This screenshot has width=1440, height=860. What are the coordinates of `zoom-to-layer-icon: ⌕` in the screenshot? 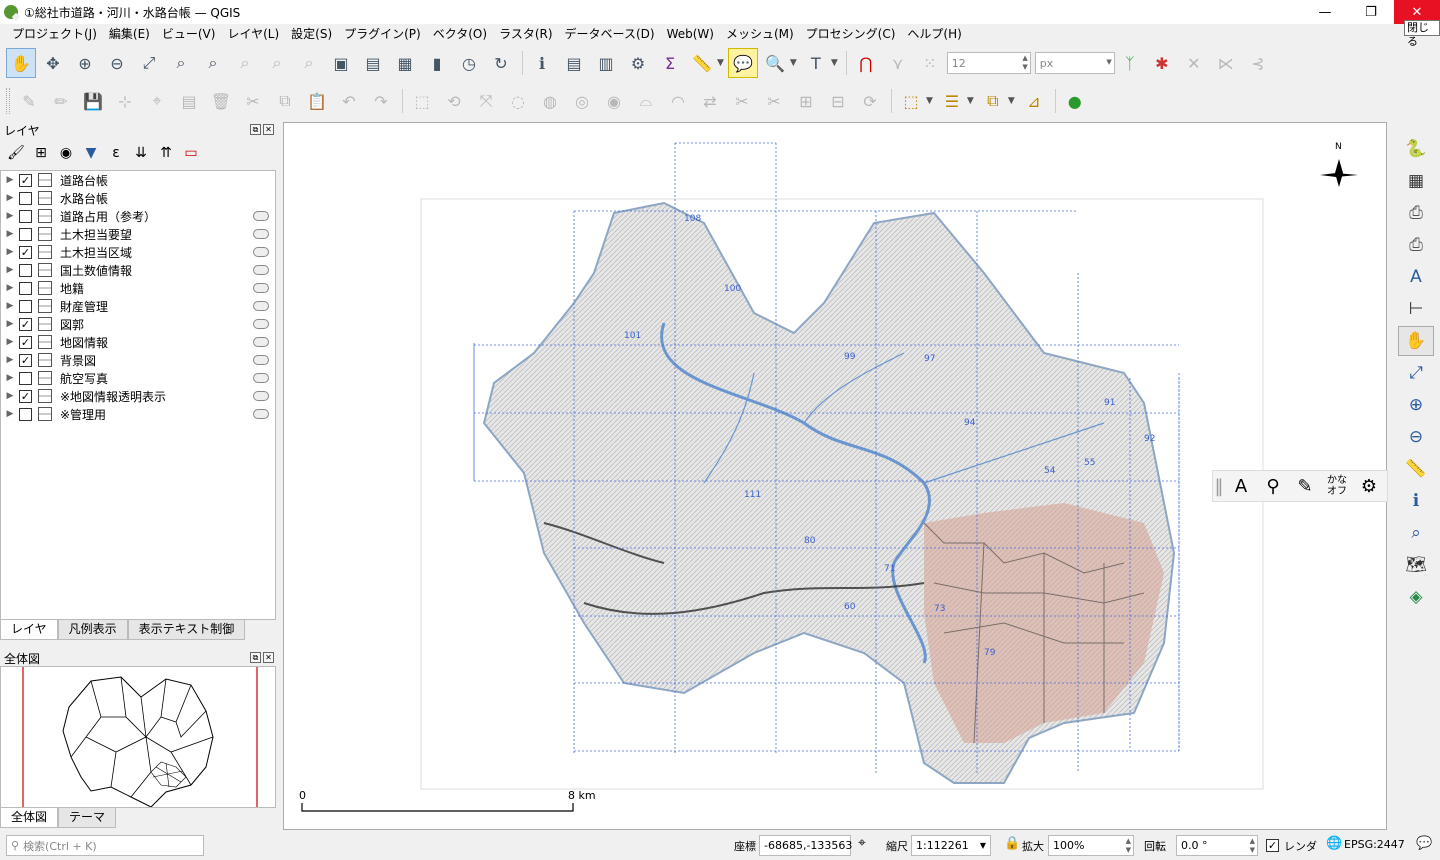 It's located at (213, 63).